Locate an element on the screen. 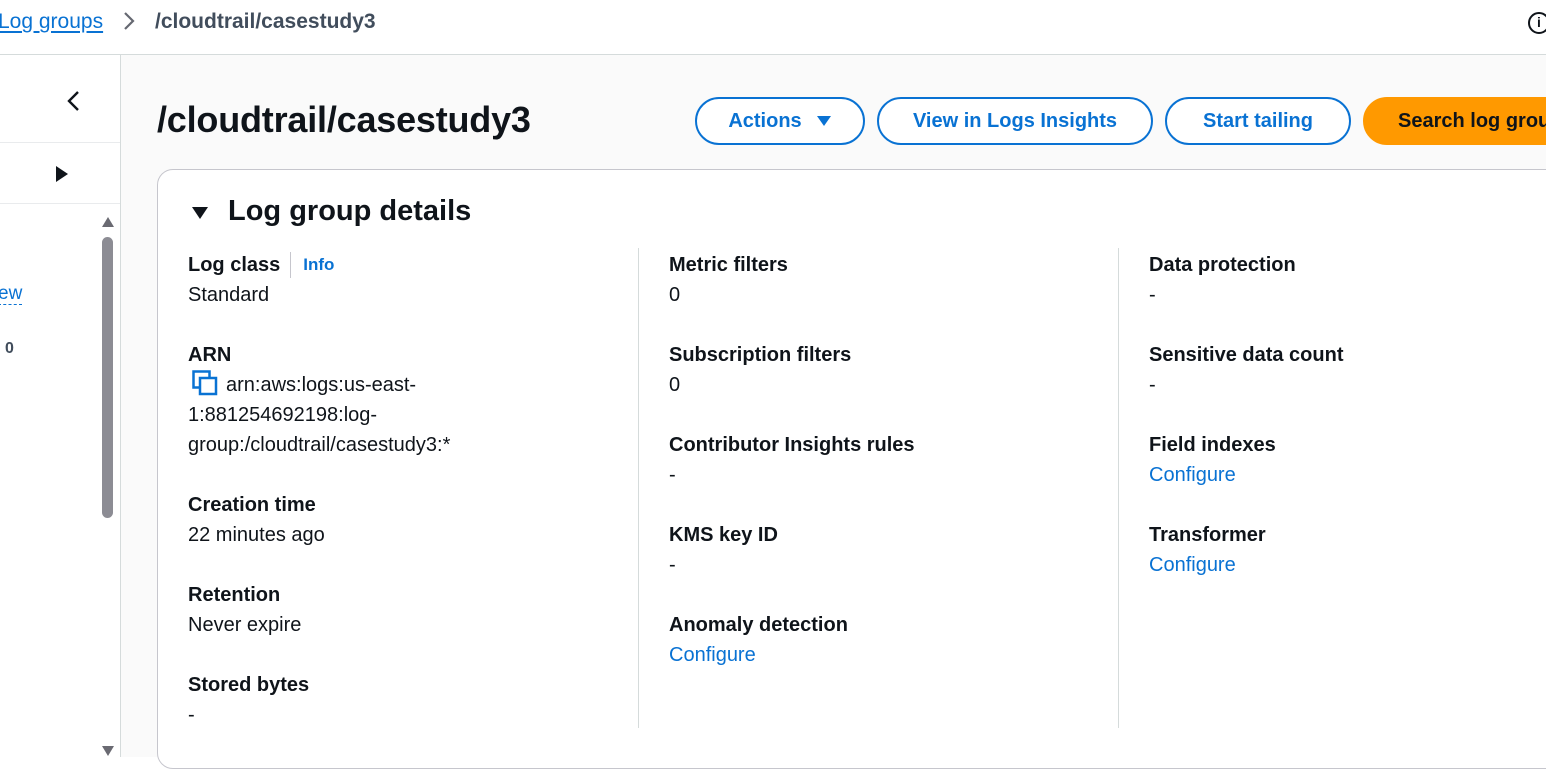 The height and width of the screenshot is (769, 1546). anomaly-detection-configure-link: Configure is located at coordinates (712, 655).